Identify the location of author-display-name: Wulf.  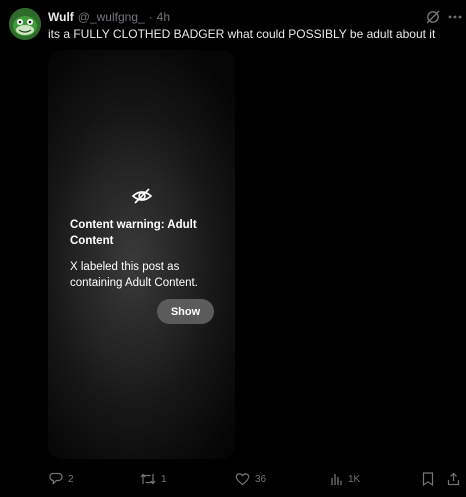
(61, 17).